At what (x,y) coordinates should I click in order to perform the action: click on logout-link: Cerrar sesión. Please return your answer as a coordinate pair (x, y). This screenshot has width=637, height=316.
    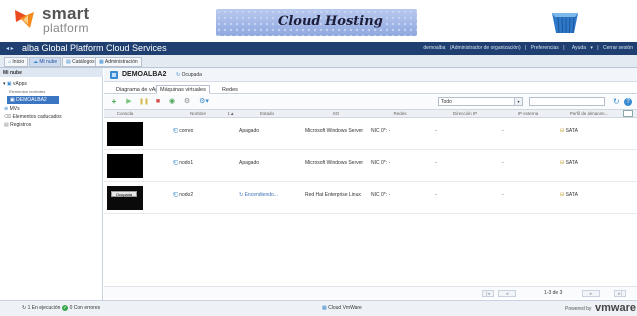
    Looking at the image, I should click on (618, 48).